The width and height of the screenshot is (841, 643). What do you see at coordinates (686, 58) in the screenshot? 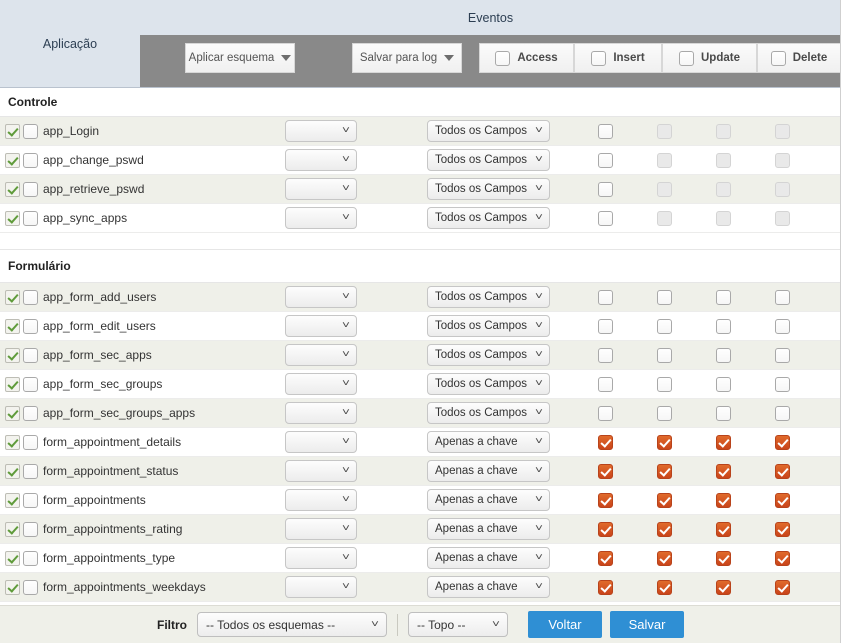
I see `update-header-checkbox` at bounding box center [686, 58].